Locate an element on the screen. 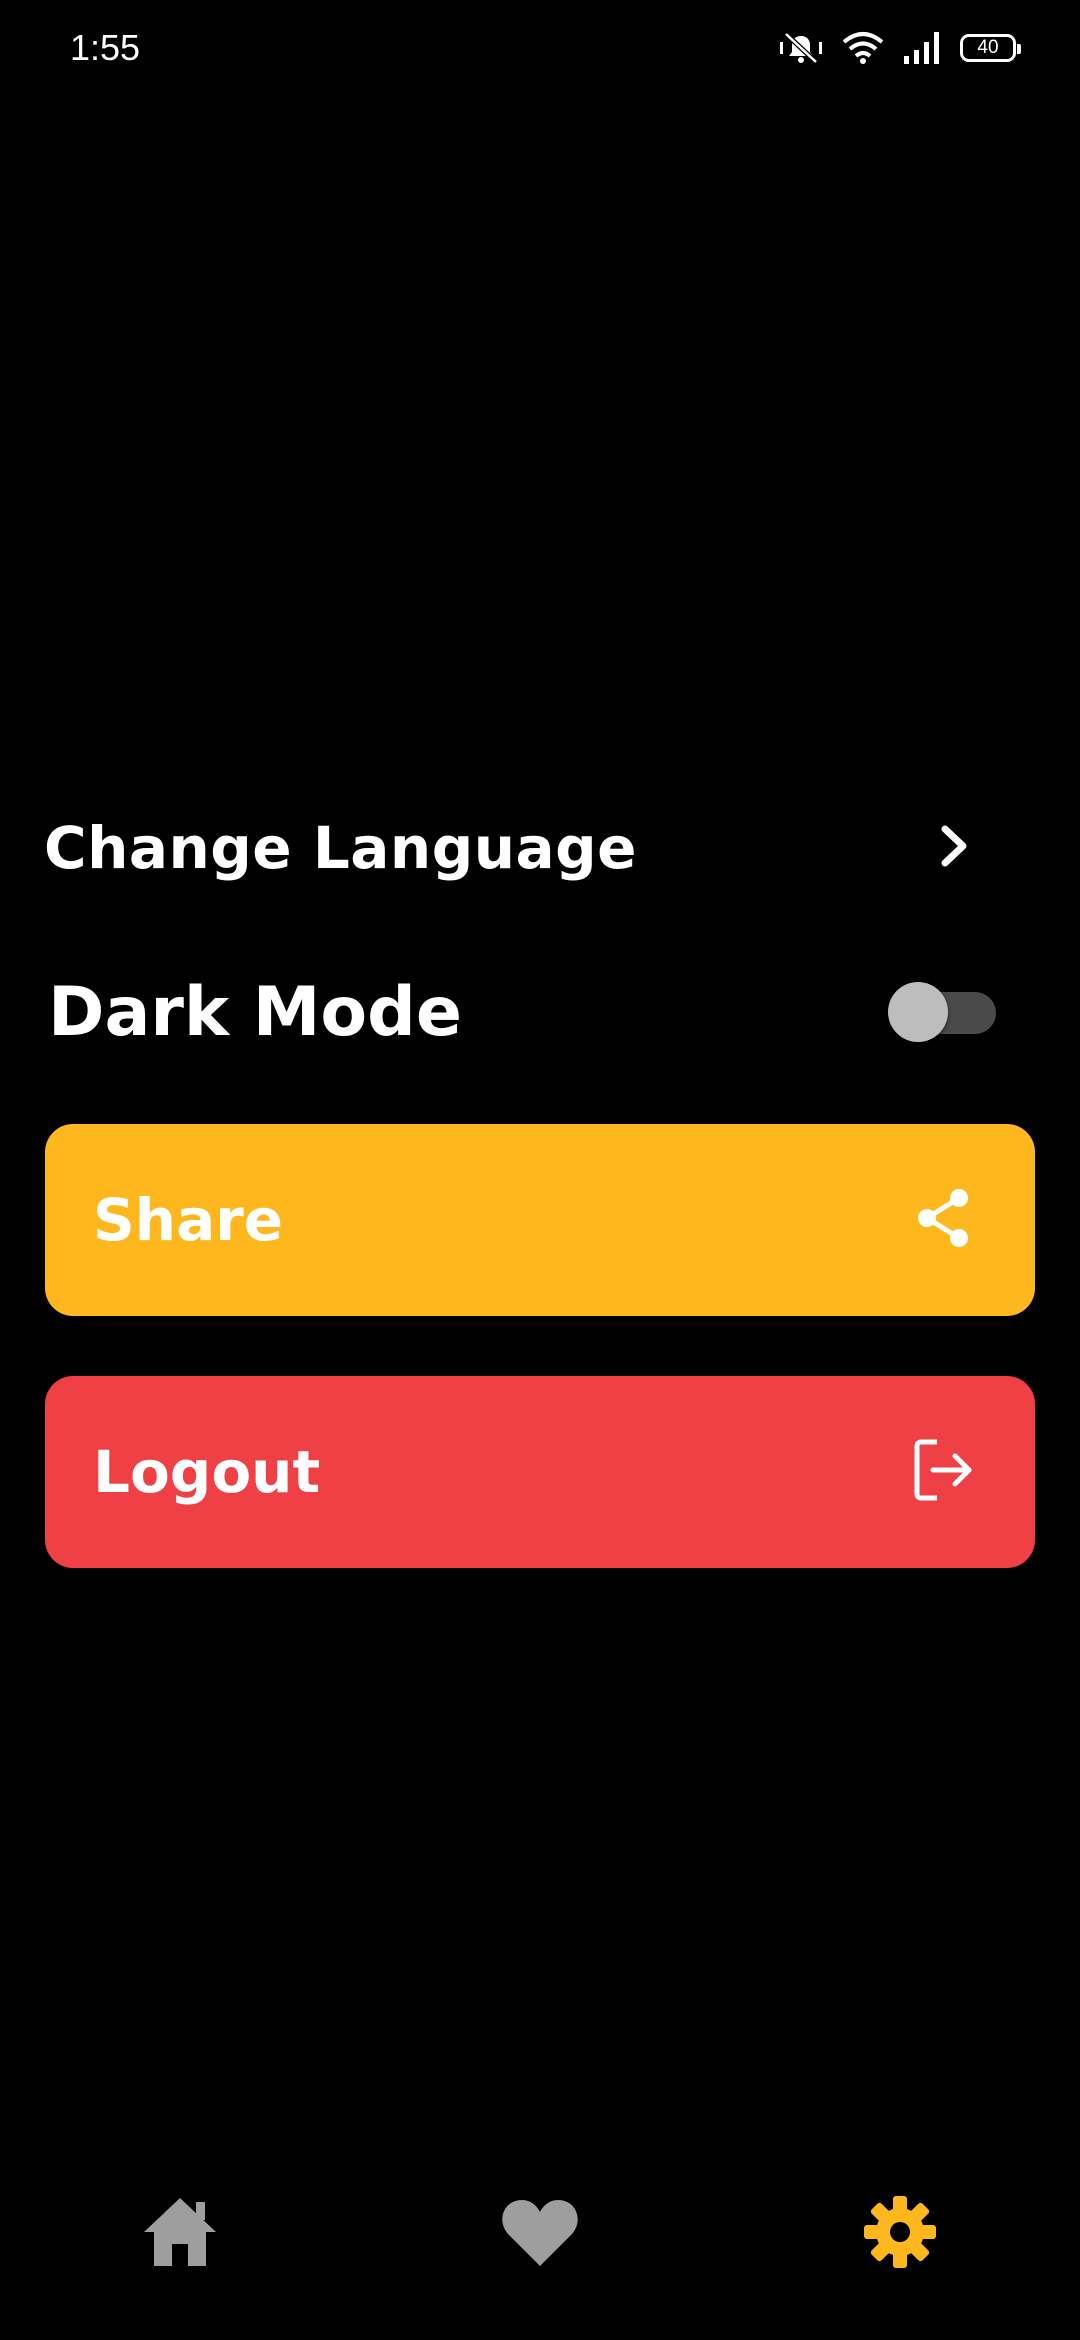 Image resolution: width=1080 pixels, height=2340 pixels. share-label: Share is located at coordinates (188, 1220).